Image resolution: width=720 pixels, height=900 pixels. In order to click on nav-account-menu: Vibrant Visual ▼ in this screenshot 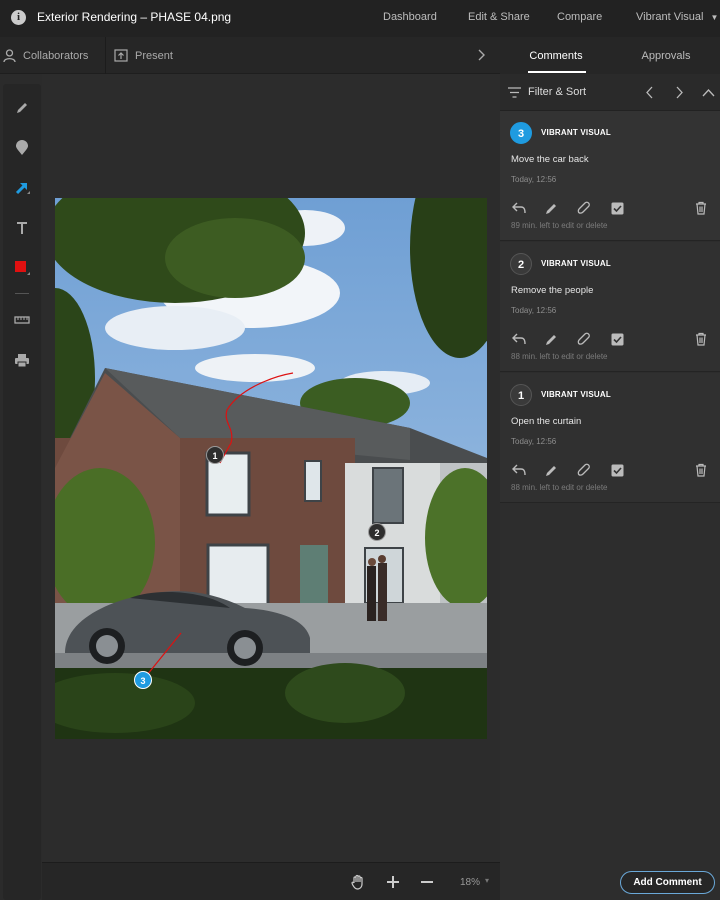, I will do `click(677, 17)`.